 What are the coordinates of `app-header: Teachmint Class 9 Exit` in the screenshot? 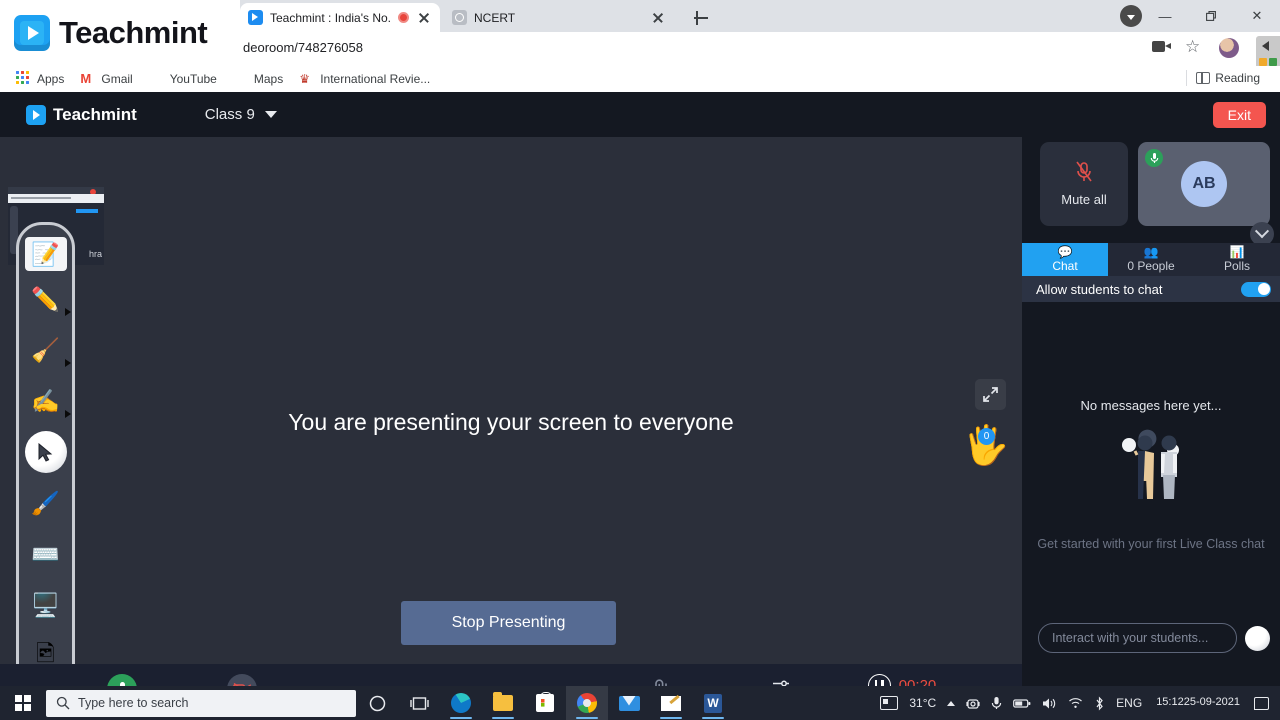 It's located at (640, 114).